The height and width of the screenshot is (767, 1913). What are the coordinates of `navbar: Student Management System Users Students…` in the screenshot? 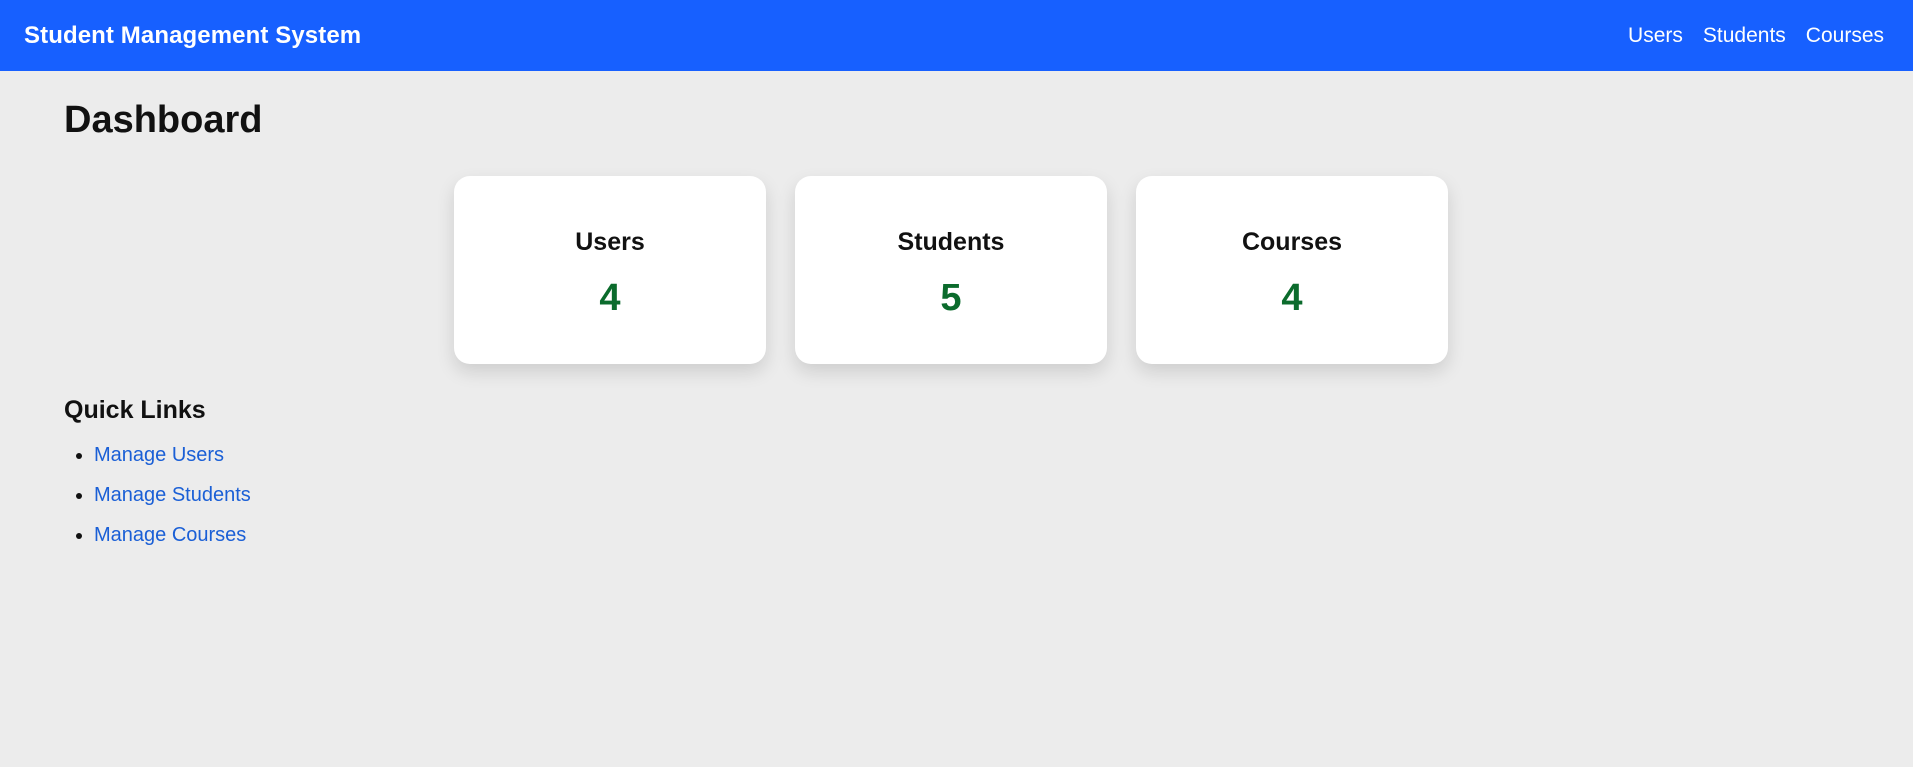 It's located at (956, 35).